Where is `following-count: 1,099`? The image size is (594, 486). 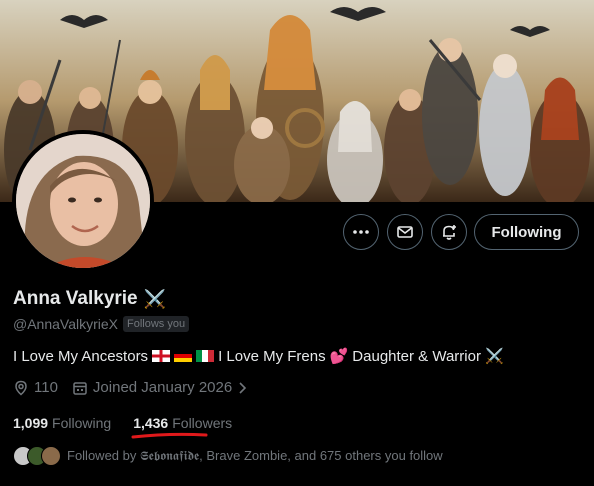 following-count: 1,099 is located at coordinates (31, 423).